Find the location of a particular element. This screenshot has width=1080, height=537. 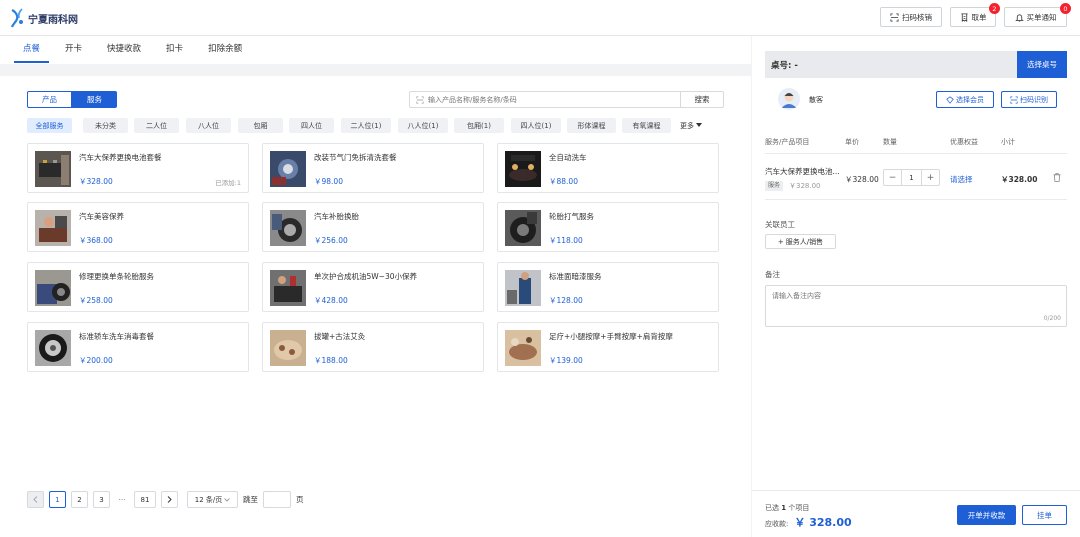

tab-order: 点餐 is located at coordinates (32, 49).